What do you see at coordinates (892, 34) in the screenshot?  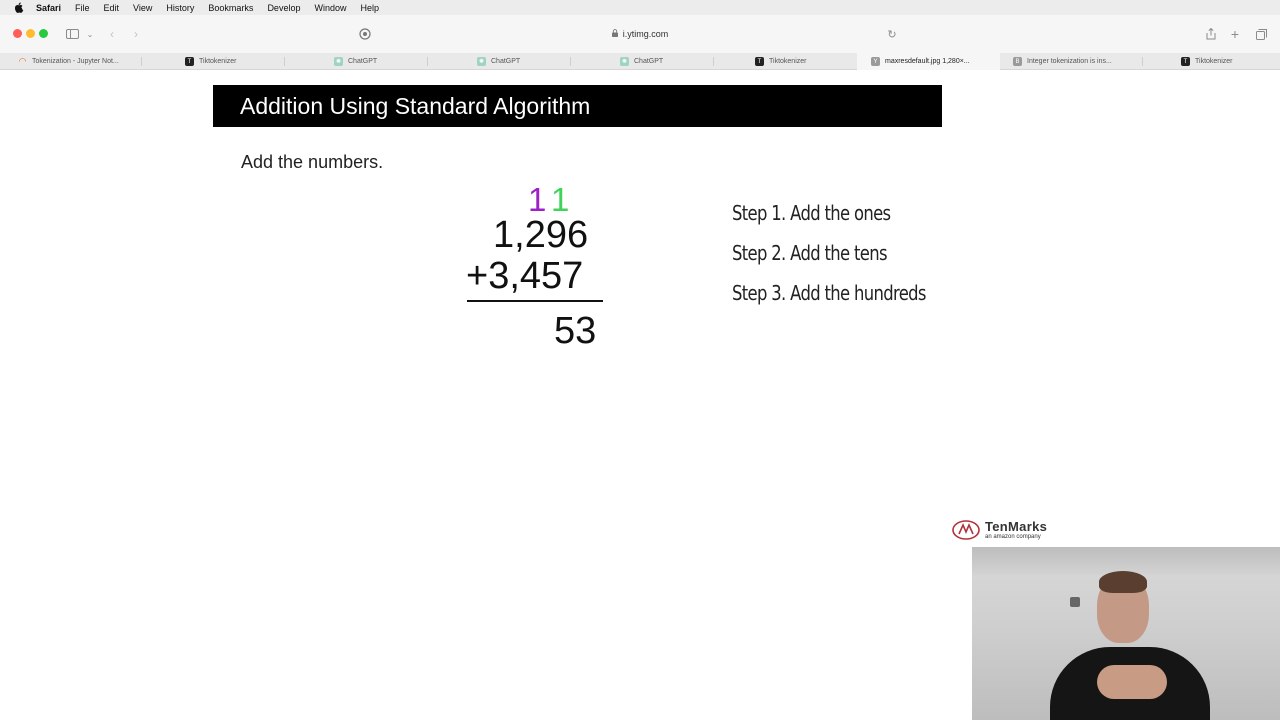 I see `reload-icon: ↻` at bounding box center [892, 34].